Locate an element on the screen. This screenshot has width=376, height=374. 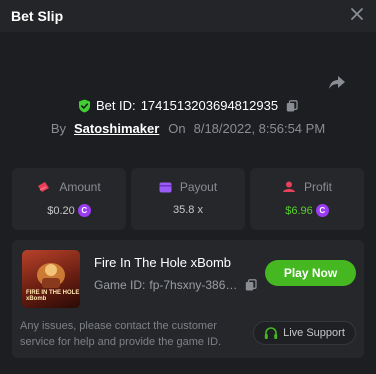
stat-profit: Profit $6.96 C is located at coordinates (307, 199).